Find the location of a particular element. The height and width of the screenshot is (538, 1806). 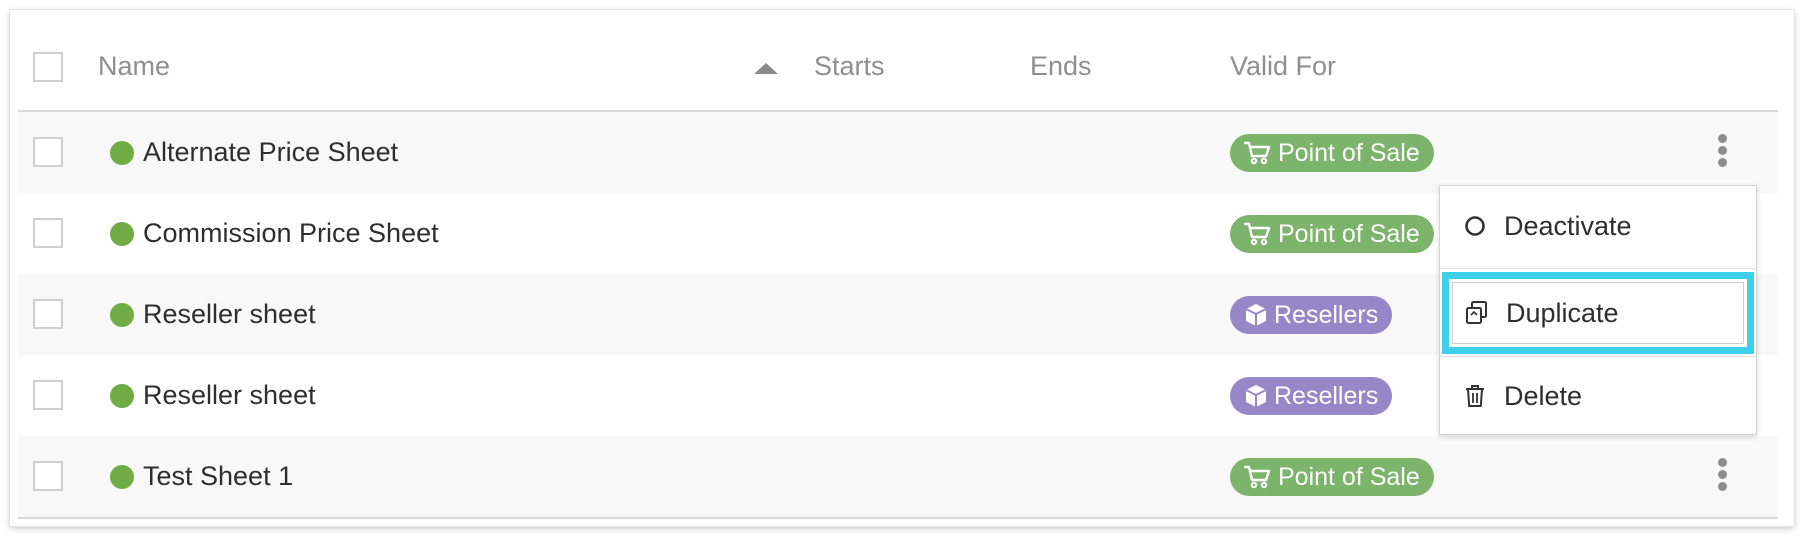

sort-ascending-icon is located at coordinates (766, 68).